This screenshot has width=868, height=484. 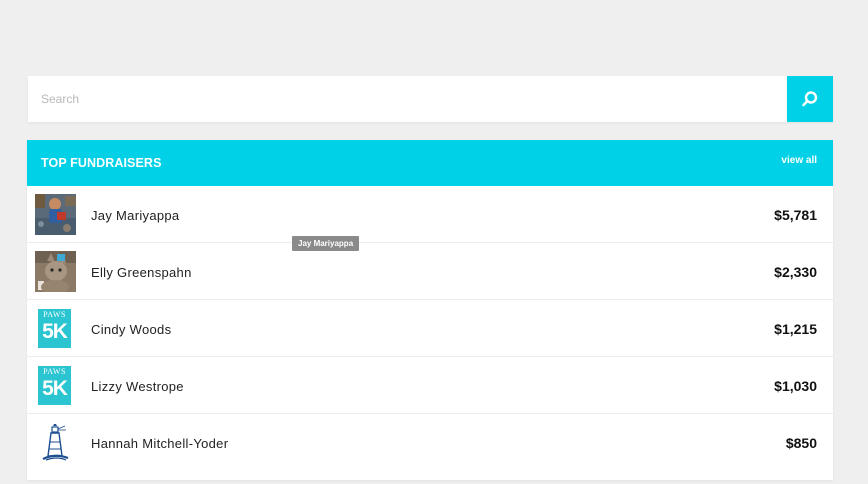 What do you see at coordinates (799, 160) in the screenshot?
I see `view-all-link: view all` at bounding box center [799, 160].